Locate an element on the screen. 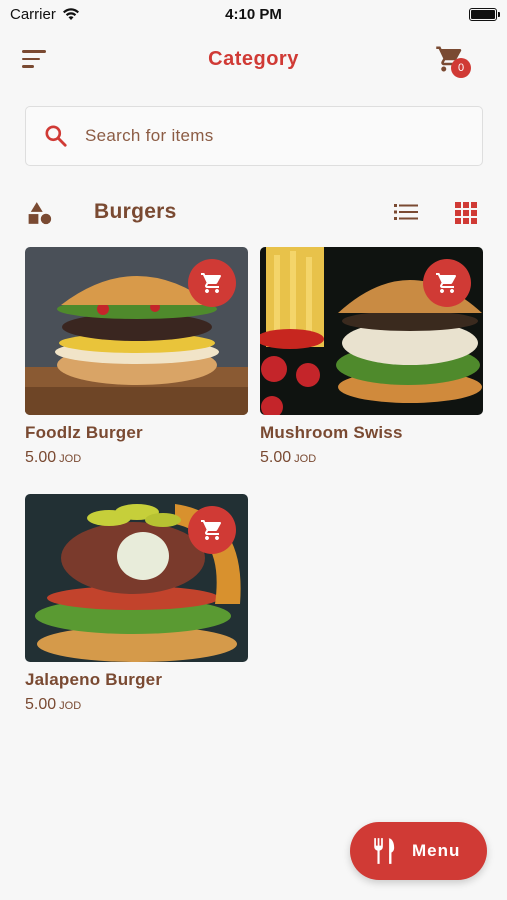  cart-count-badge: 0 is located at coordinates (461, 68).